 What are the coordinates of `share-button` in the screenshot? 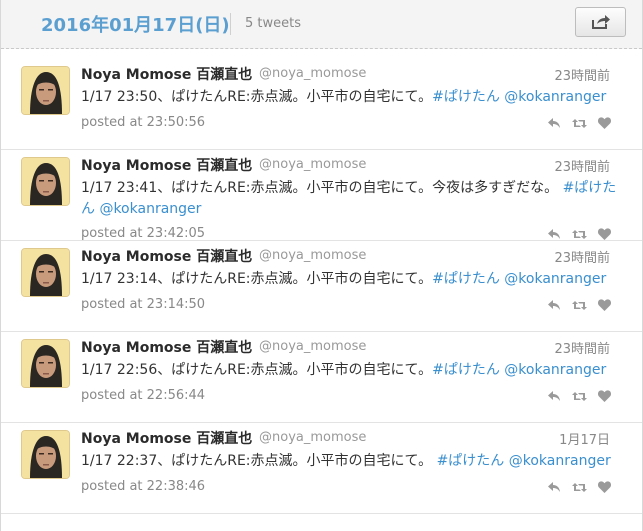 It's located at (600, 22).